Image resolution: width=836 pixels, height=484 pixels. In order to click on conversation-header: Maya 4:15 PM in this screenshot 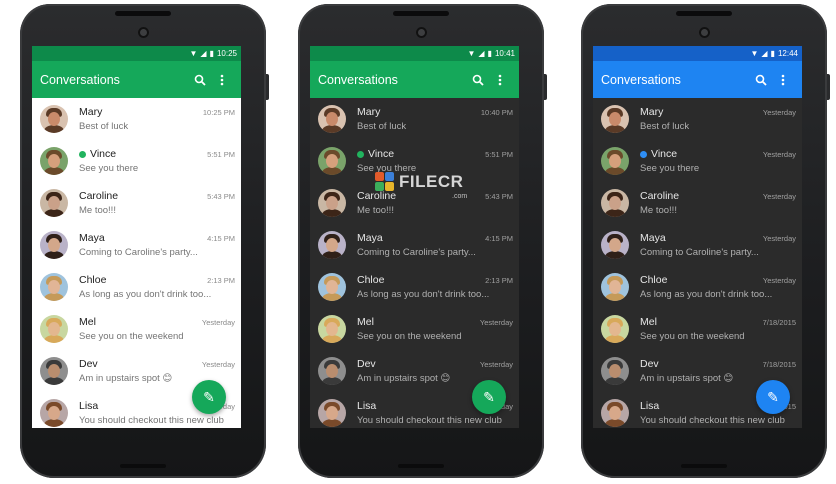, I will do `click(435, 238)`.